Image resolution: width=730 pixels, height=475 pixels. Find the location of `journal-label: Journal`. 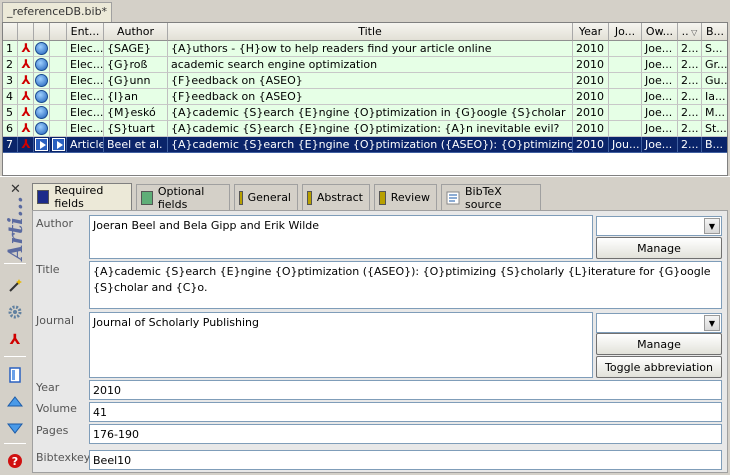

journal-label: Journal is located at coordinates (55, 320).